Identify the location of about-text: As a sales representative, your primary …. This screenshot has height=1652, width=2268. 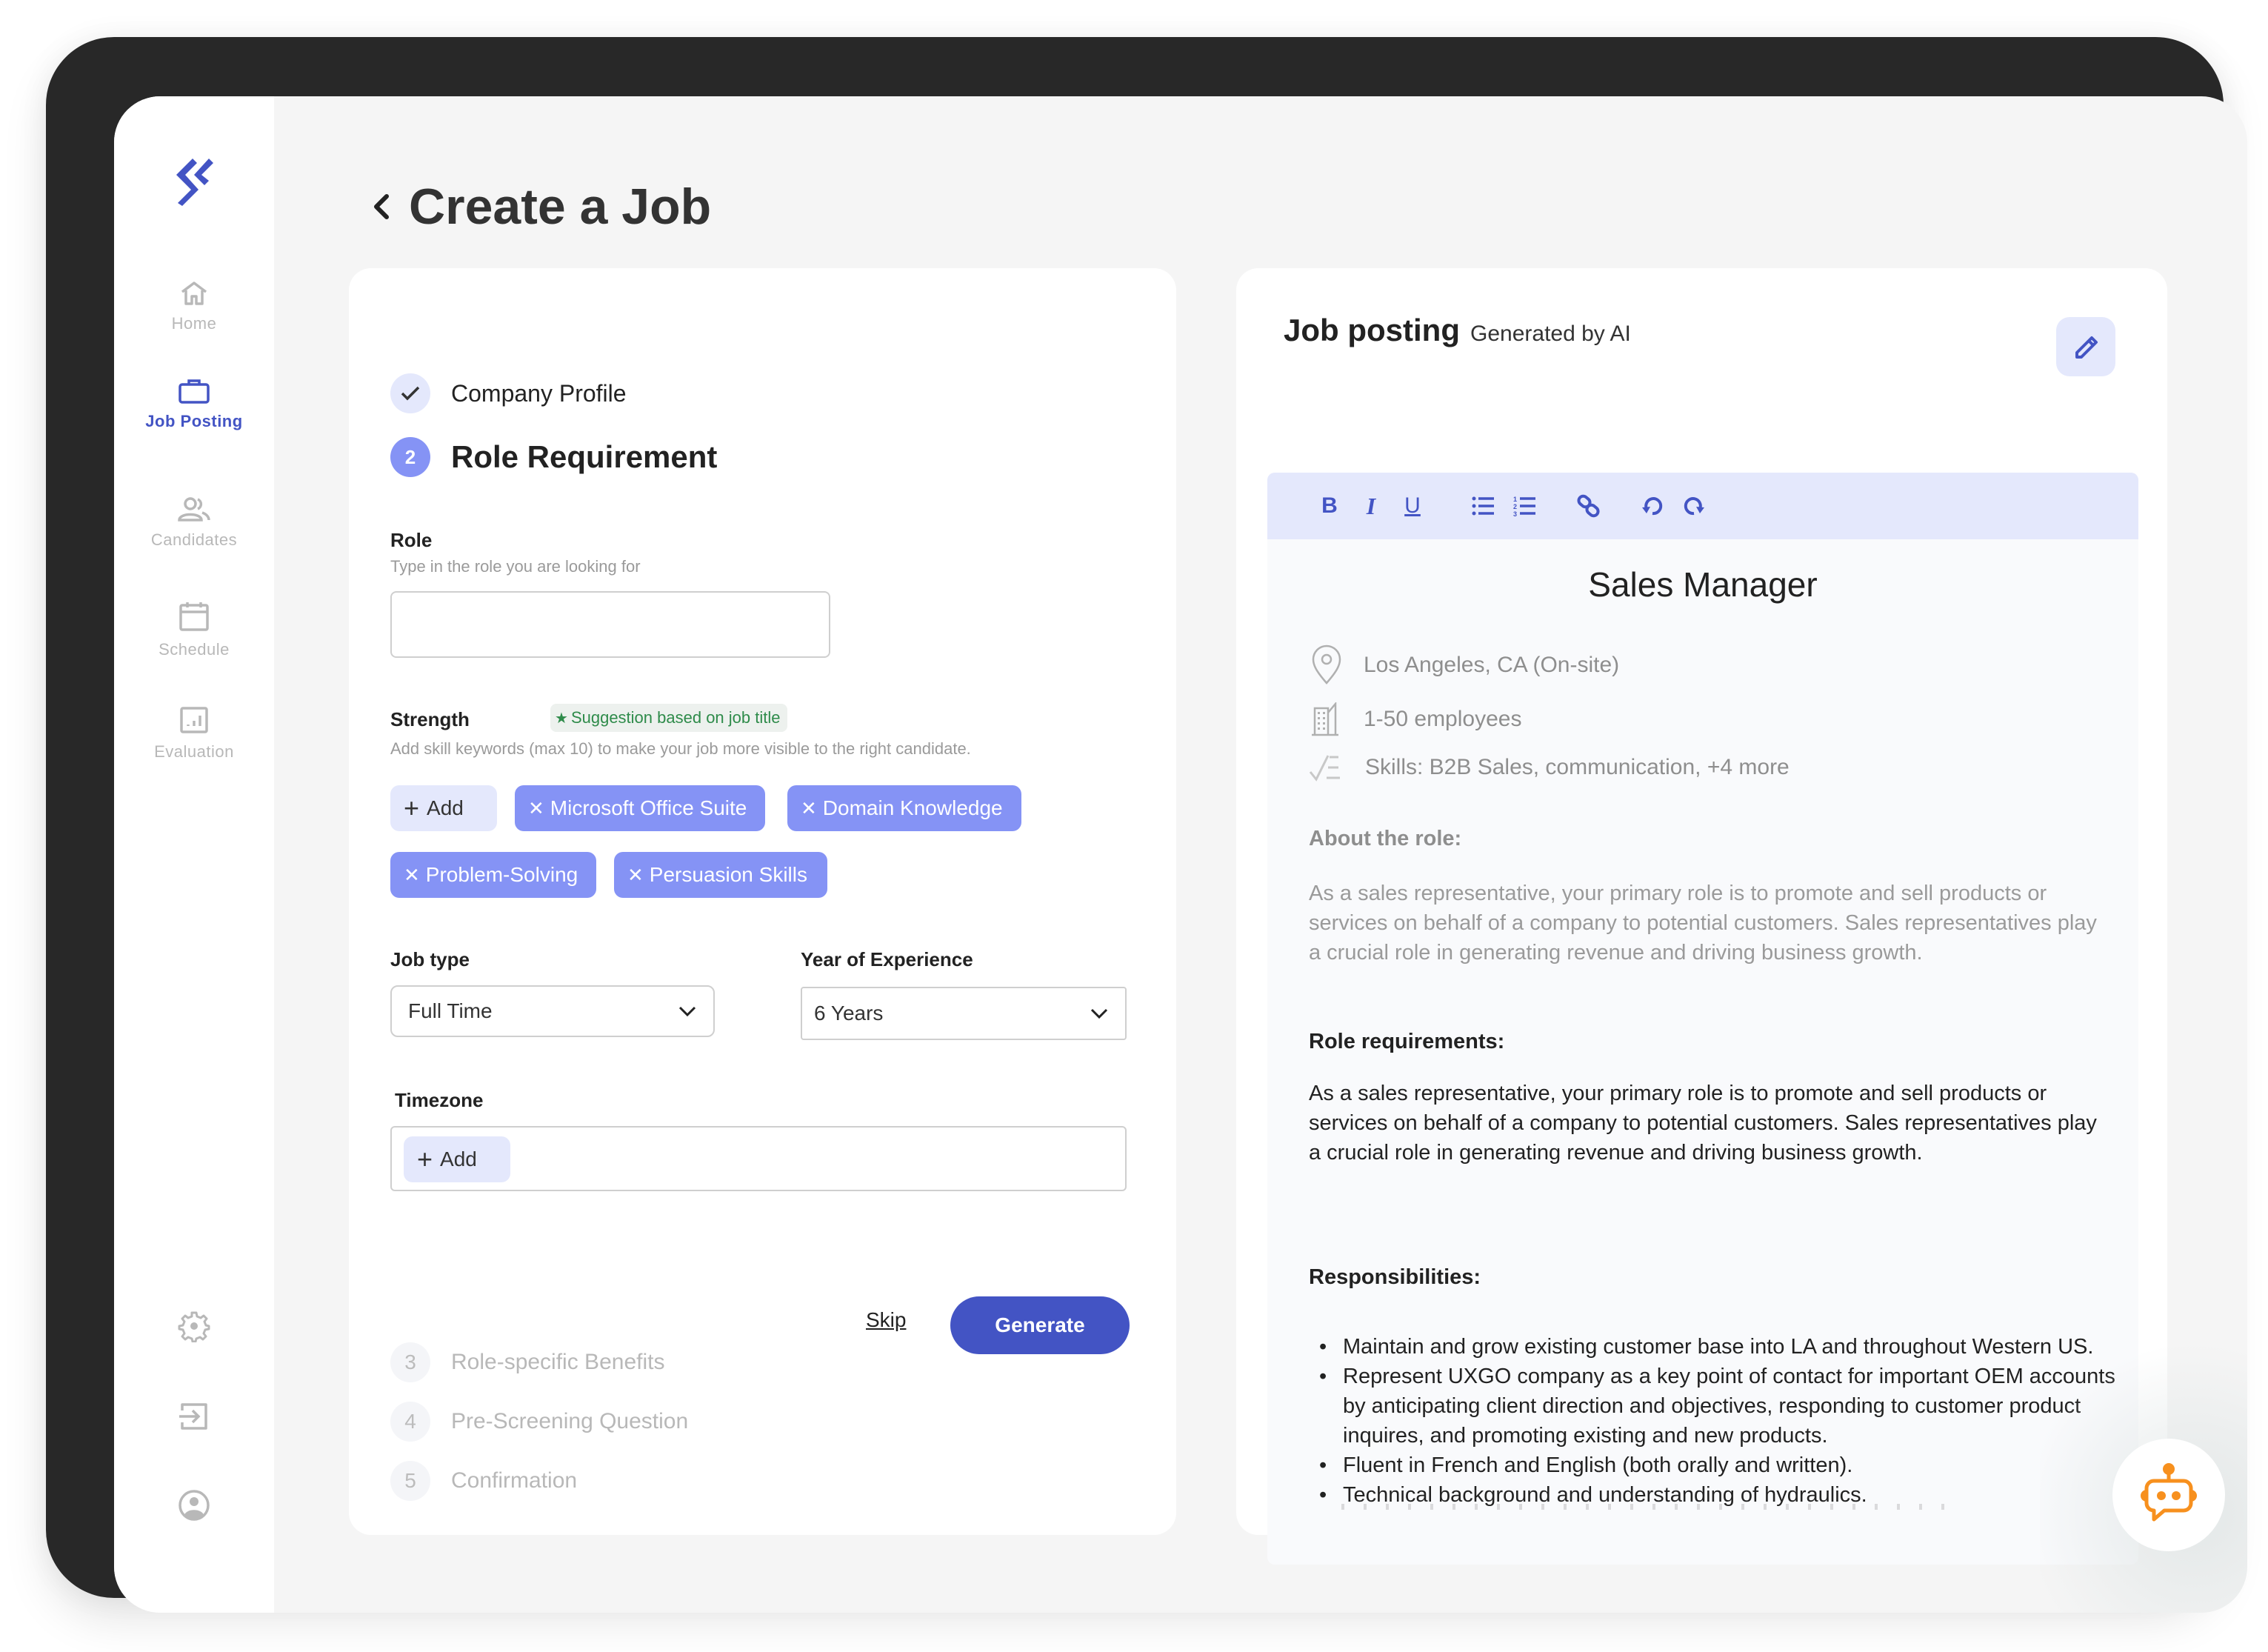
(1703, 923).